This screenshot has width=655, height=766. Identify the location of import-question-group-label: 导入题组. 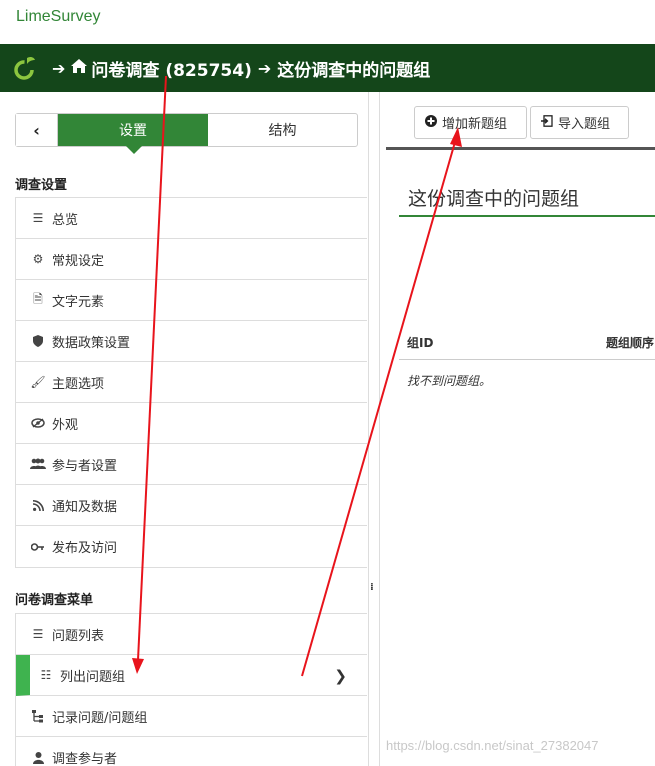
(584, 124).